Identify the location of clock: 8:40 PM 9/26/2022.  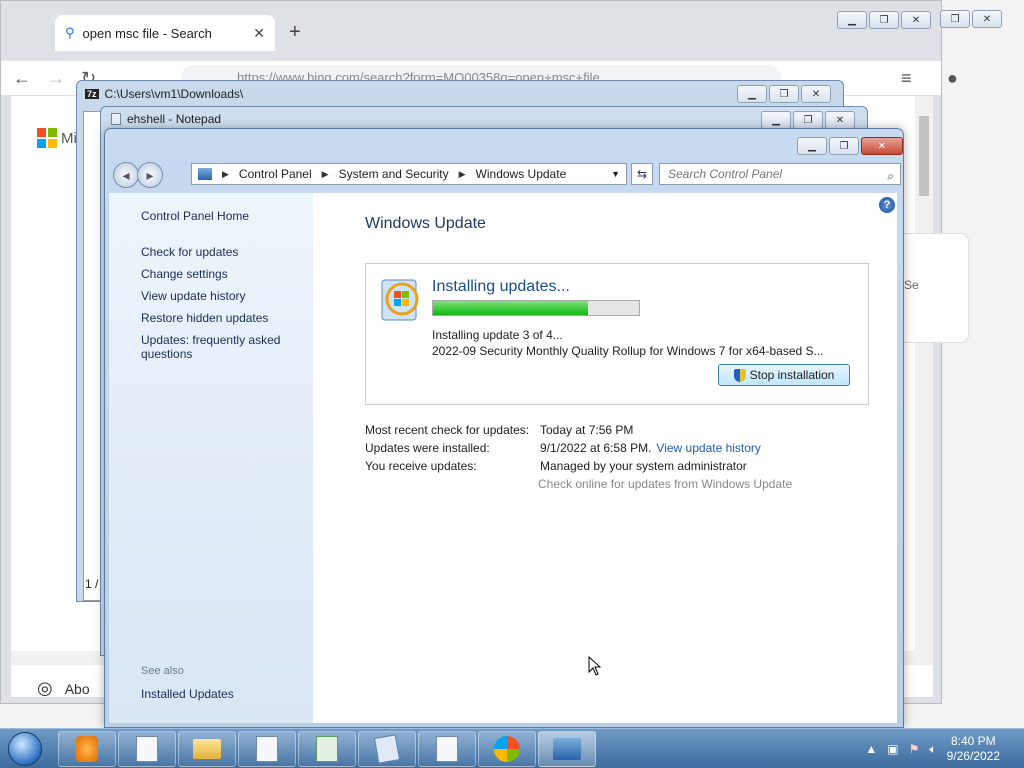
(973, 749).